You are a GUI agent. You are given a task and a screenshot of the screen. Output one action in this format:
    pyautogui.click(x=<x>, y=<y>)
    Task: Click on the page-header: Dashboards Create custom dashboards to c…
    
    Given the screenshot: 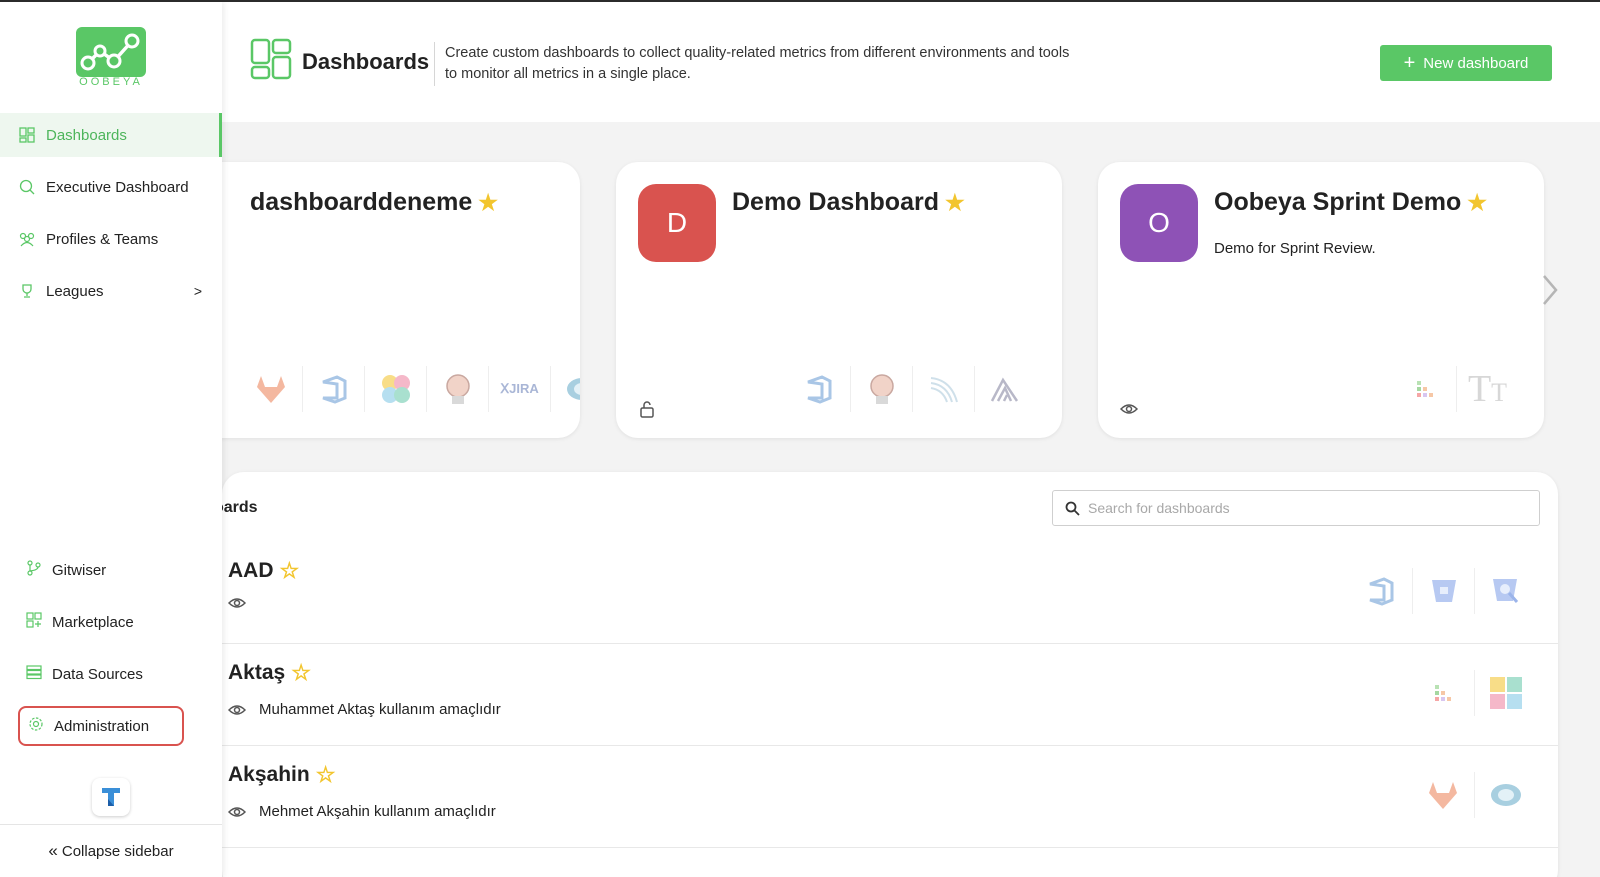 What is the action you would take?
    pyautogui.click(x=911, y=62)
    